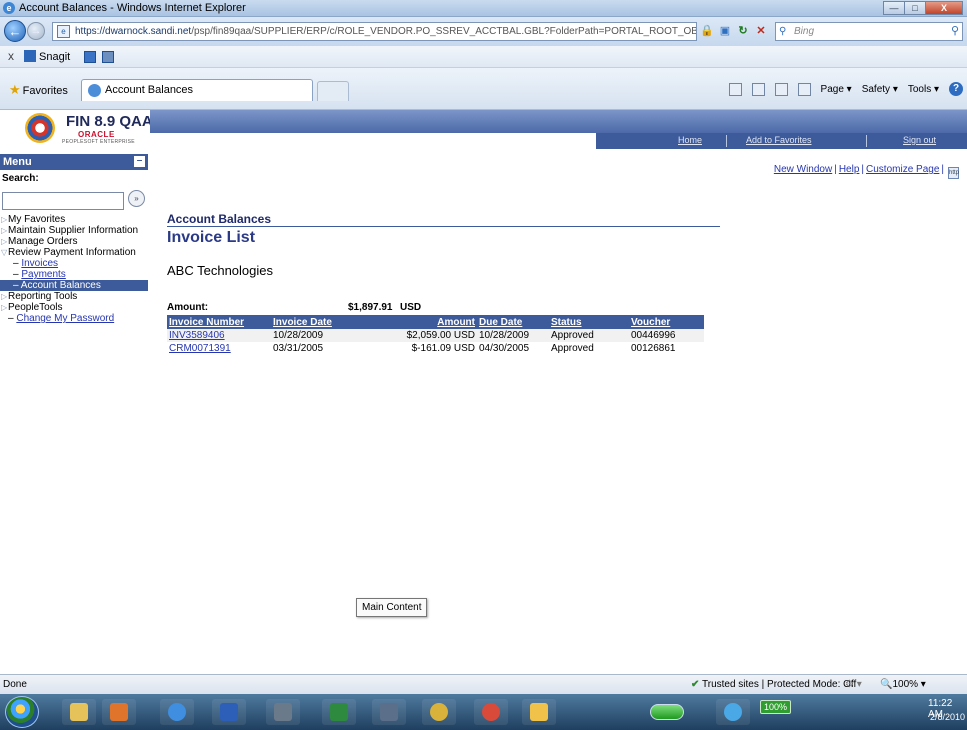  Describe the element at coordinates (513, 335) in the screenshot. I see `due-date-cell: 10/28/2009` at that location.